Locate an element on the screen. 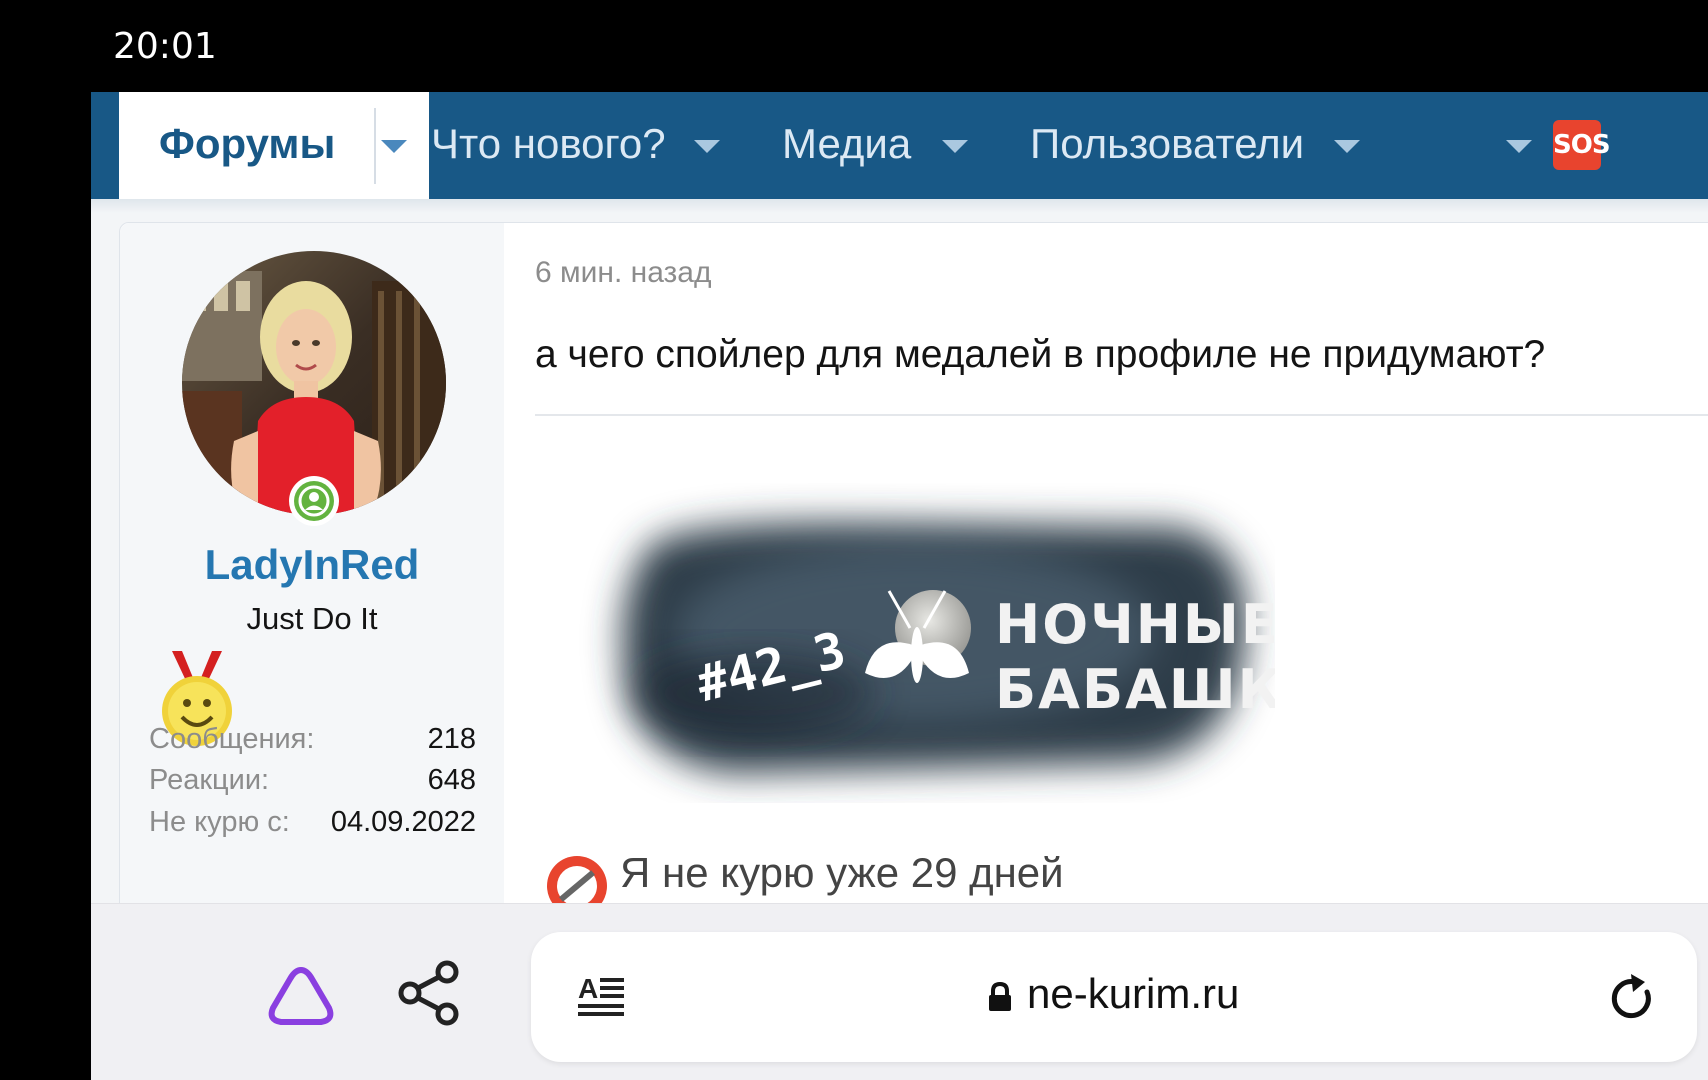  status-time: 20:01 is located at coordinates (165, 46).